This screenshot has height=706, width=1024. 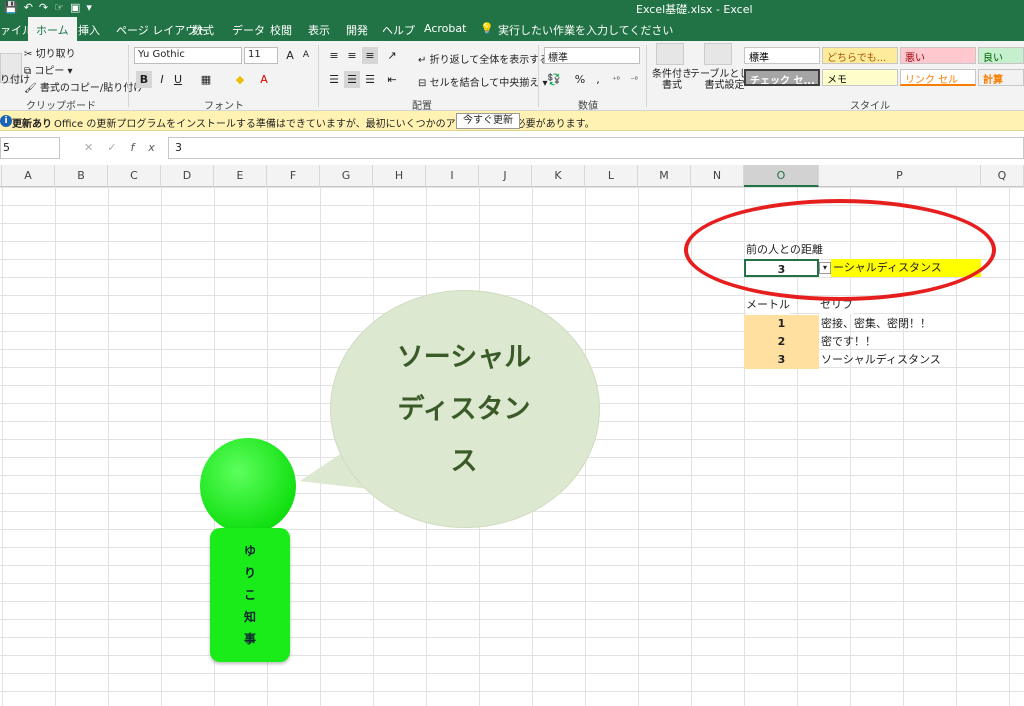 I want to click on indent-icon: ⇤, so click(x=392, y=79).